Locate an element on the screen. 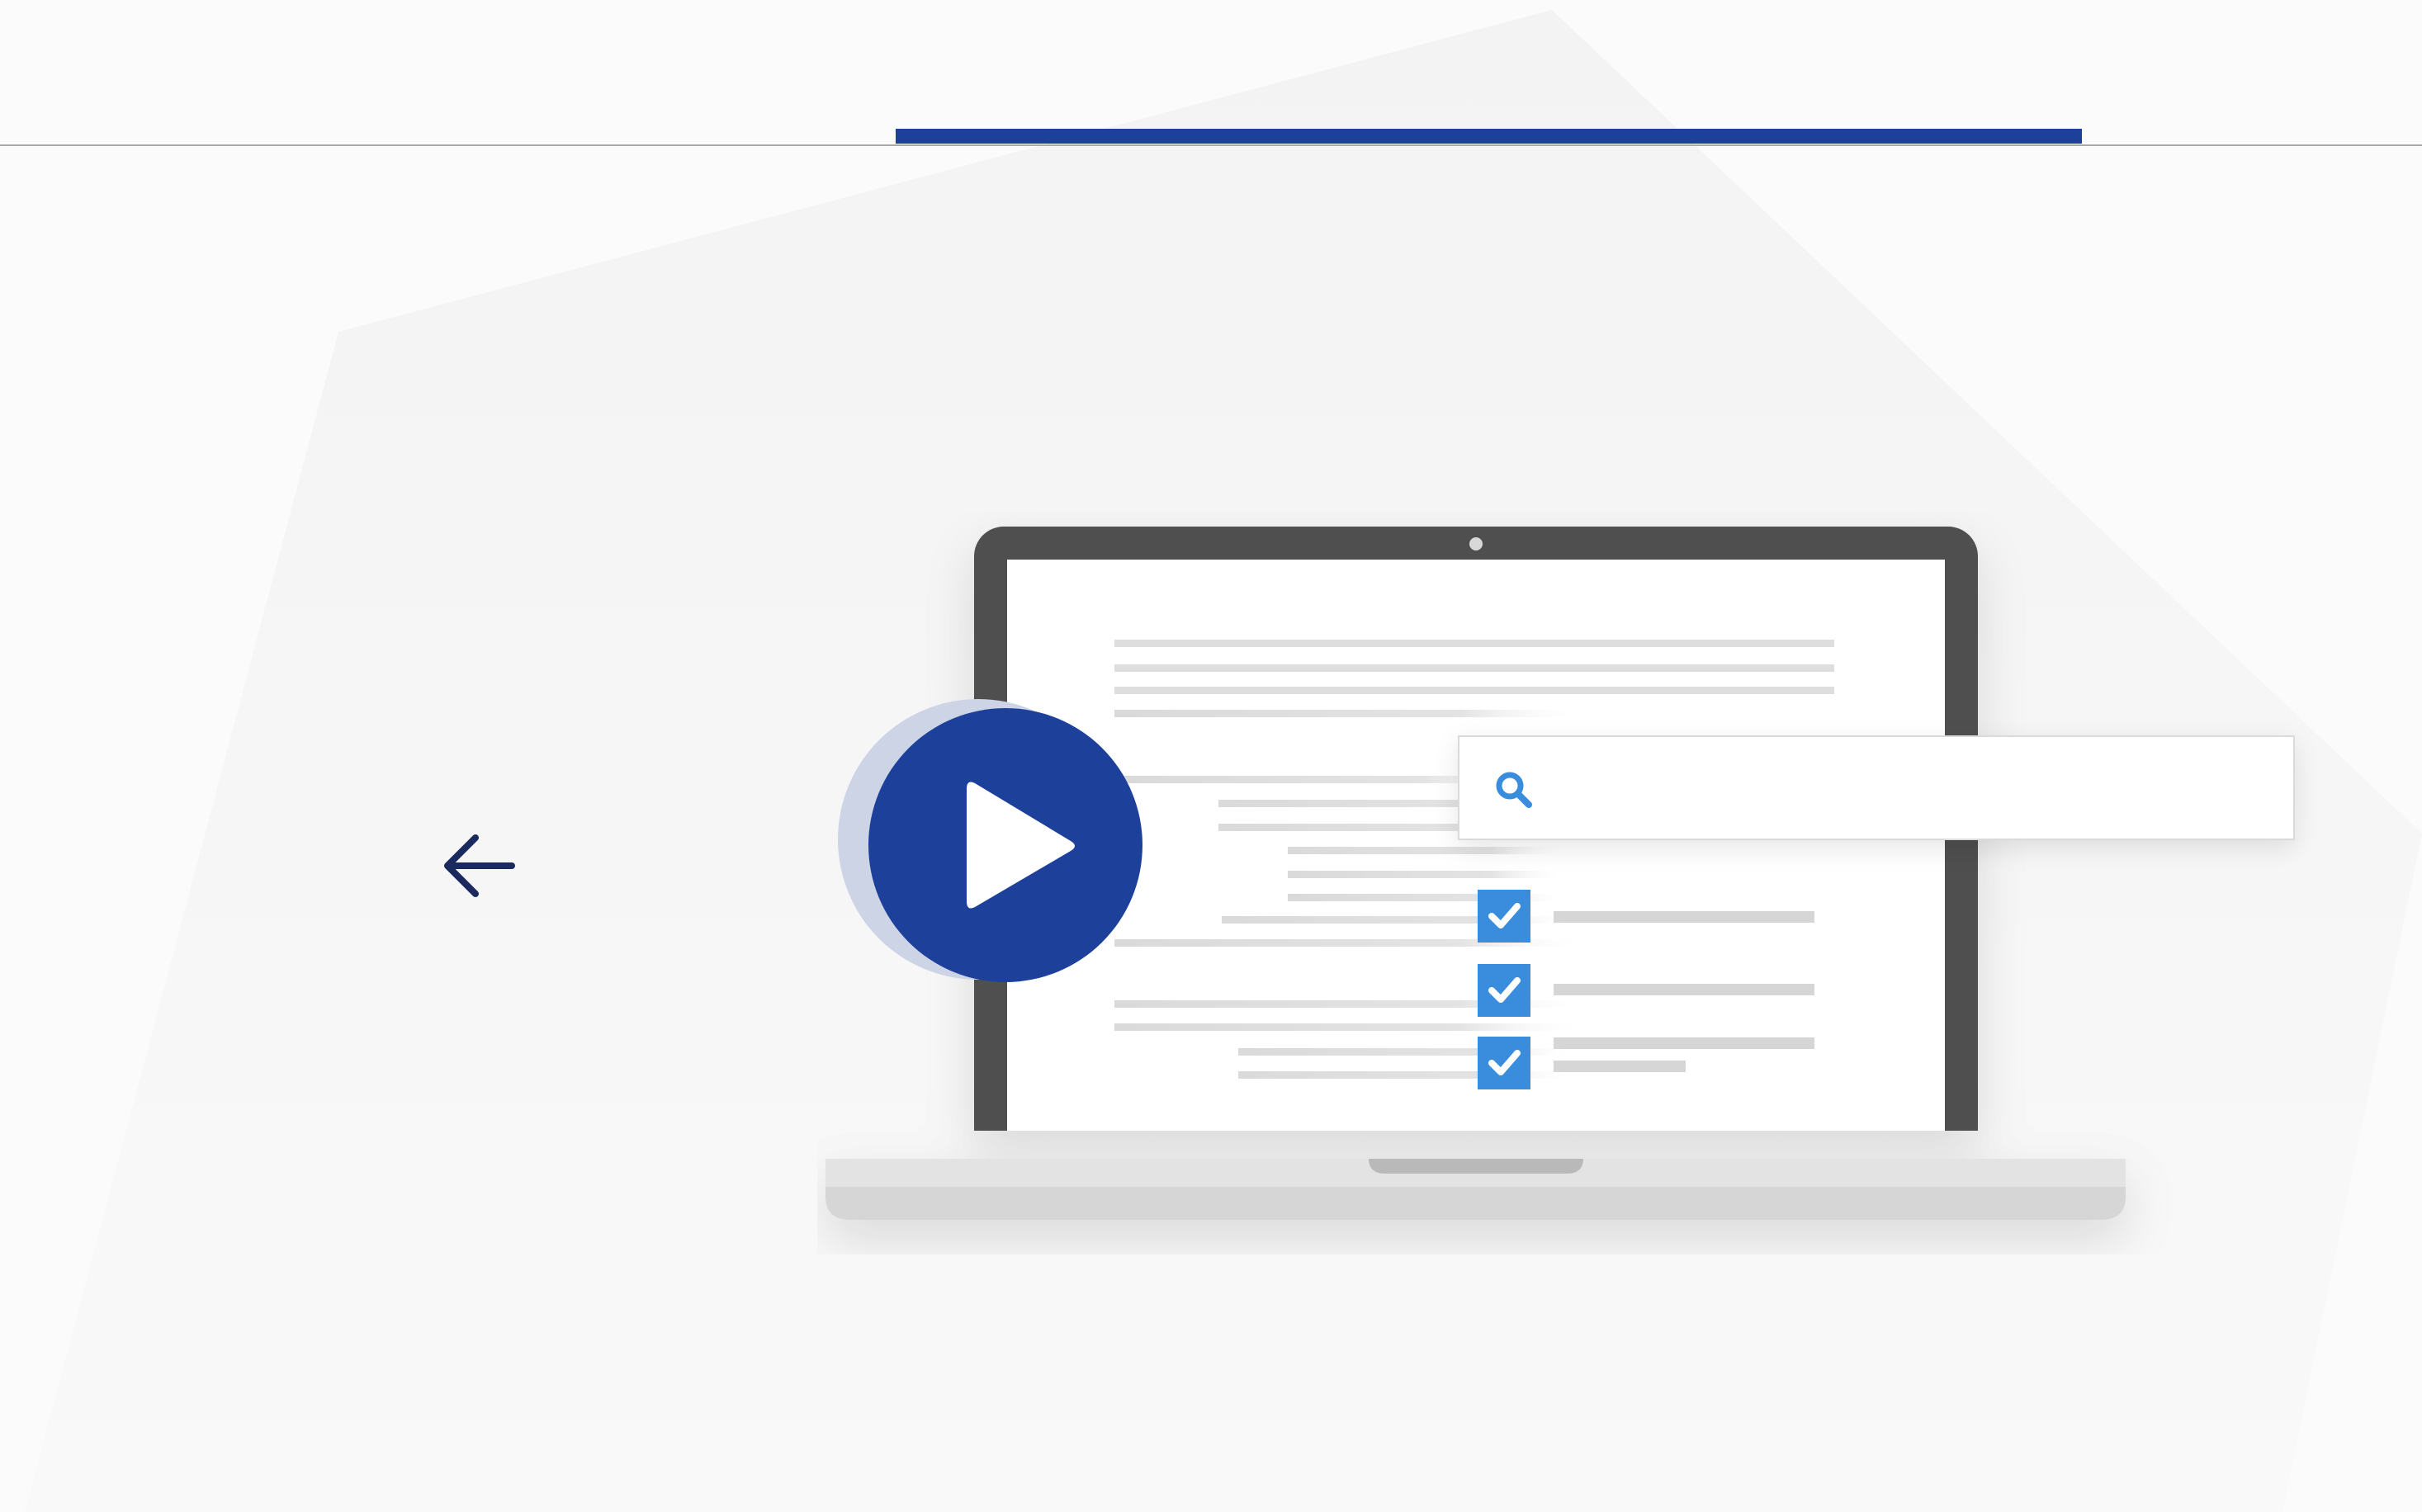 This screenshot has height=1512, width=2422. progress-bar-fill is located at coordinates (1489, 136).